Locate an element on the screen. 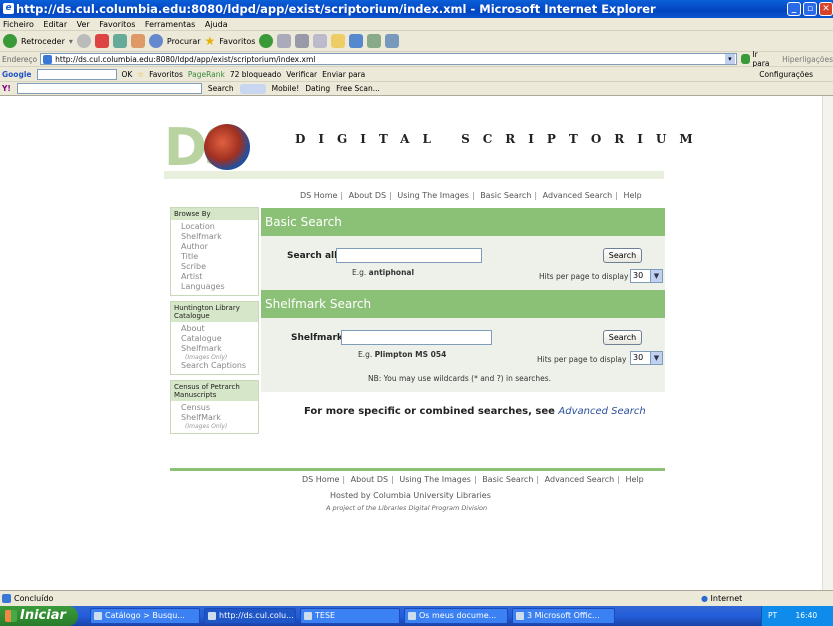  huntington-catalogue: Catalogue is located at coordinates (214, 339).